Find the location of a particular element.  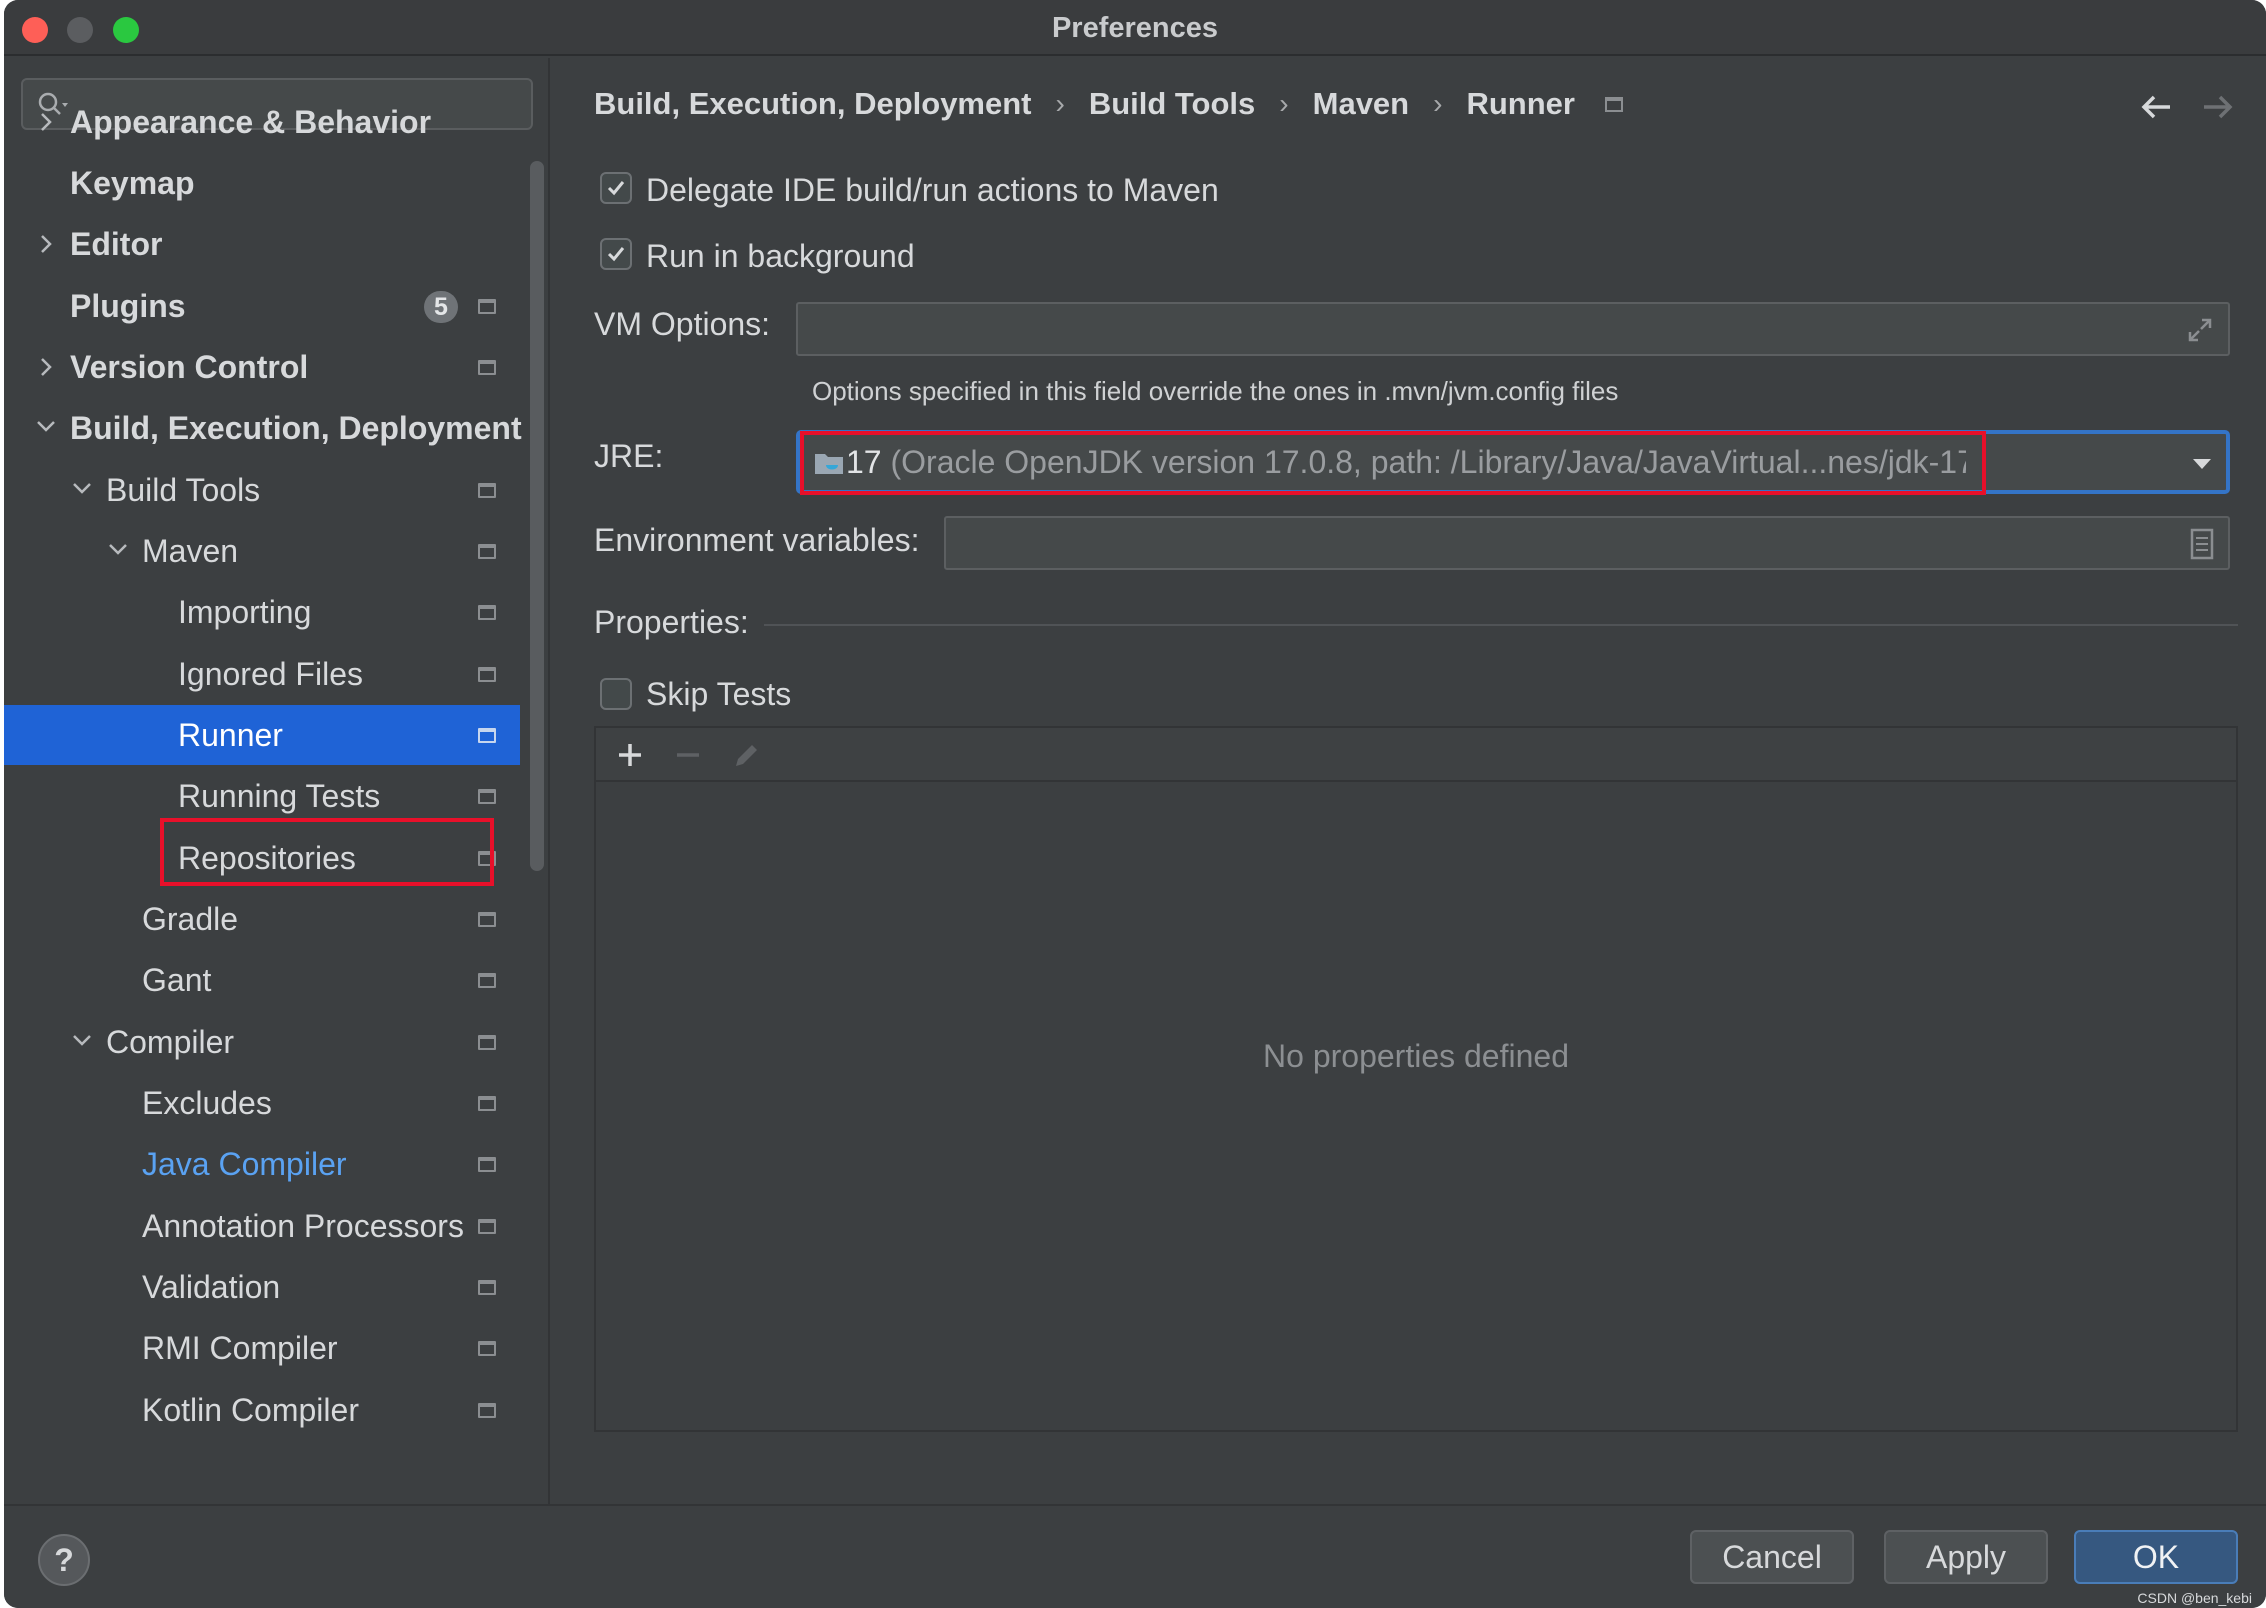

environment-variables-input is located at coordinates (1587, 543).